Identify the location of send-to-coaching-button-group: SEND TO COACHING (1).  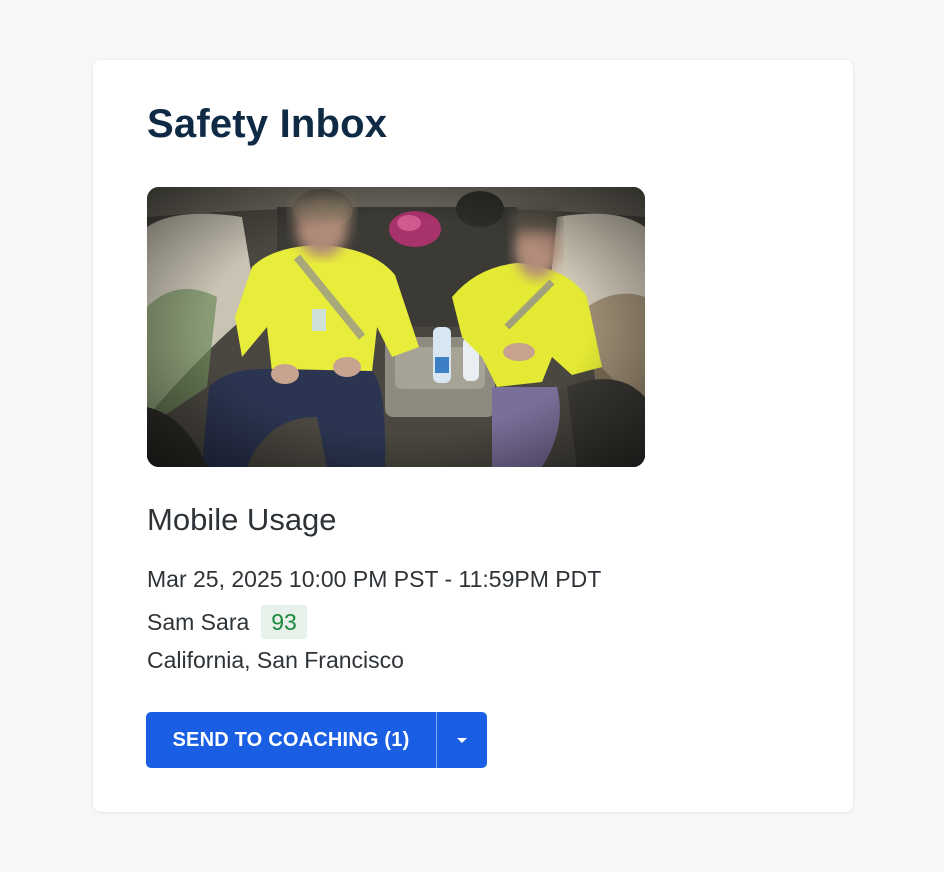
(316, 740).